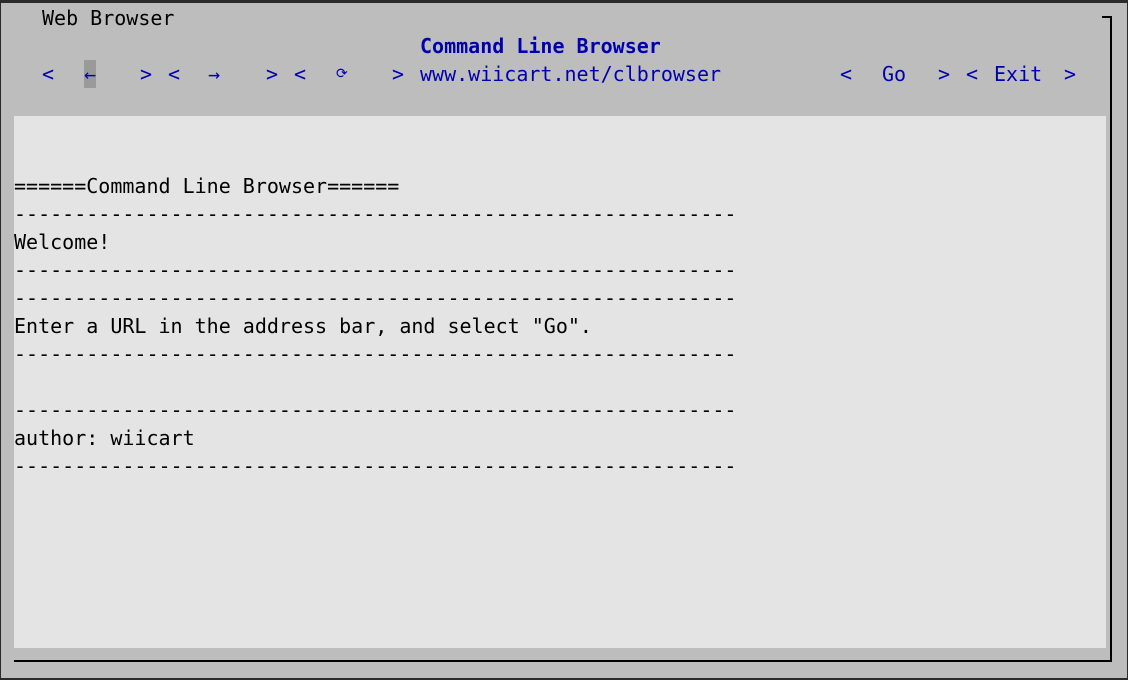  Describe the element at coordinates (972, 74) in the screenshot. I see `exit-button-open: <` at that location.